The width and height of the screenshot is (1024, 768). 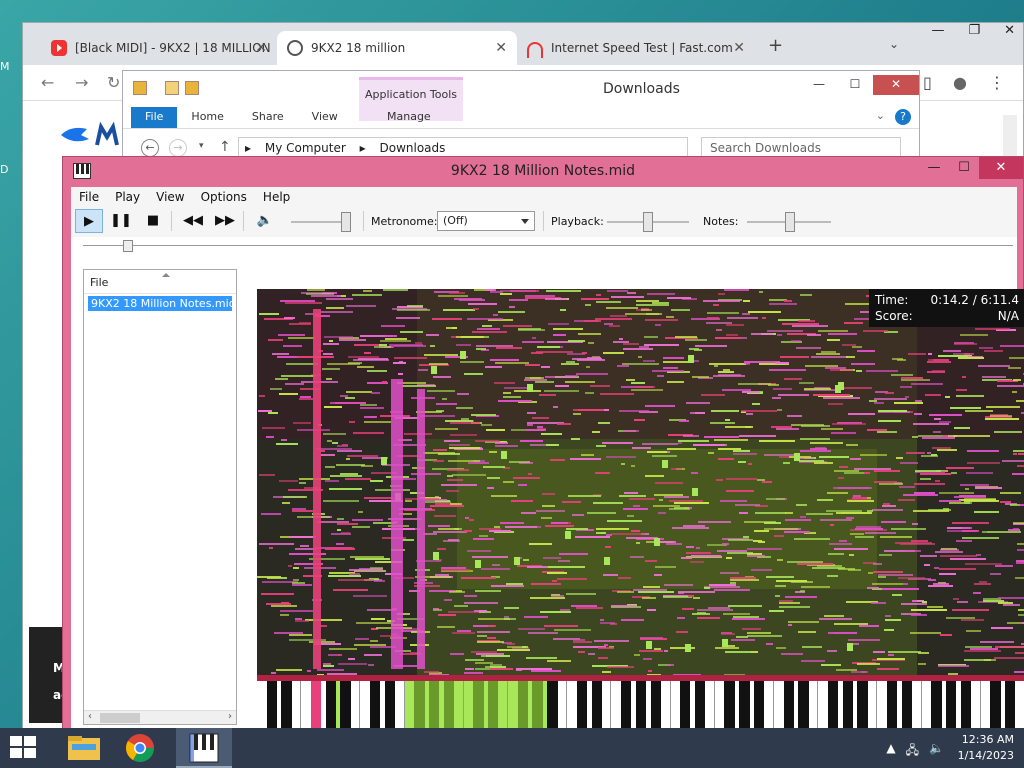 I want to click on player-window-controls: — ☐ ✕, so click(x=971, y=168).